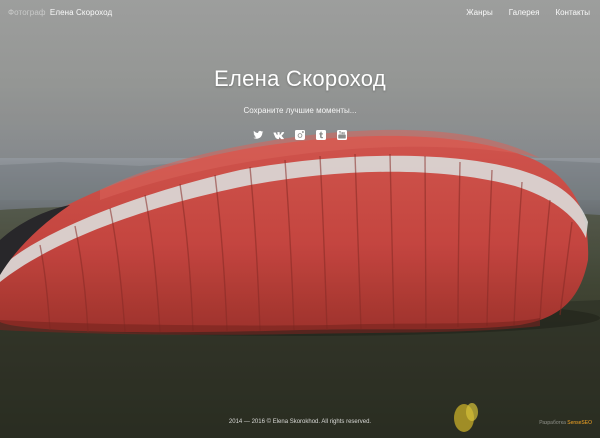  I want to click on nav-item-contacts: Контакты, so click(572, 12).